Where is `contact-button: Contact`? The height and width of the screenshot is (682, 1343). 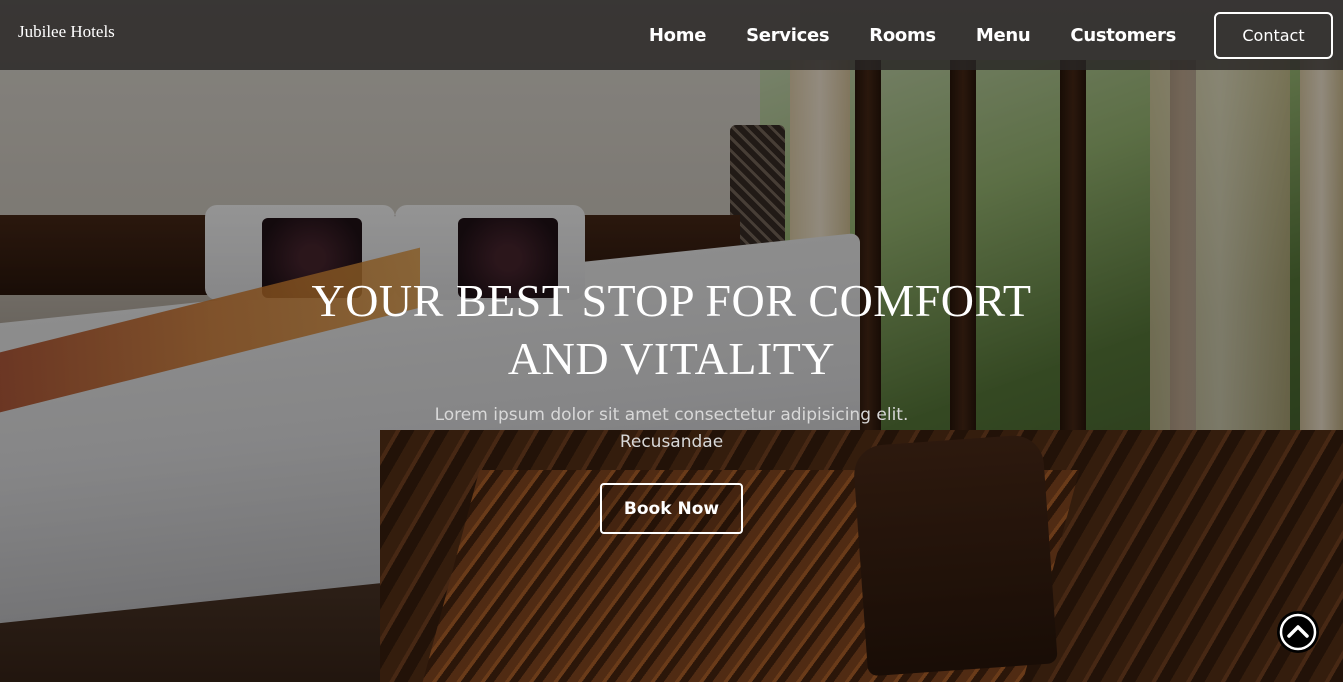 contact-button: Contact is located at coordinates (1273, 35).